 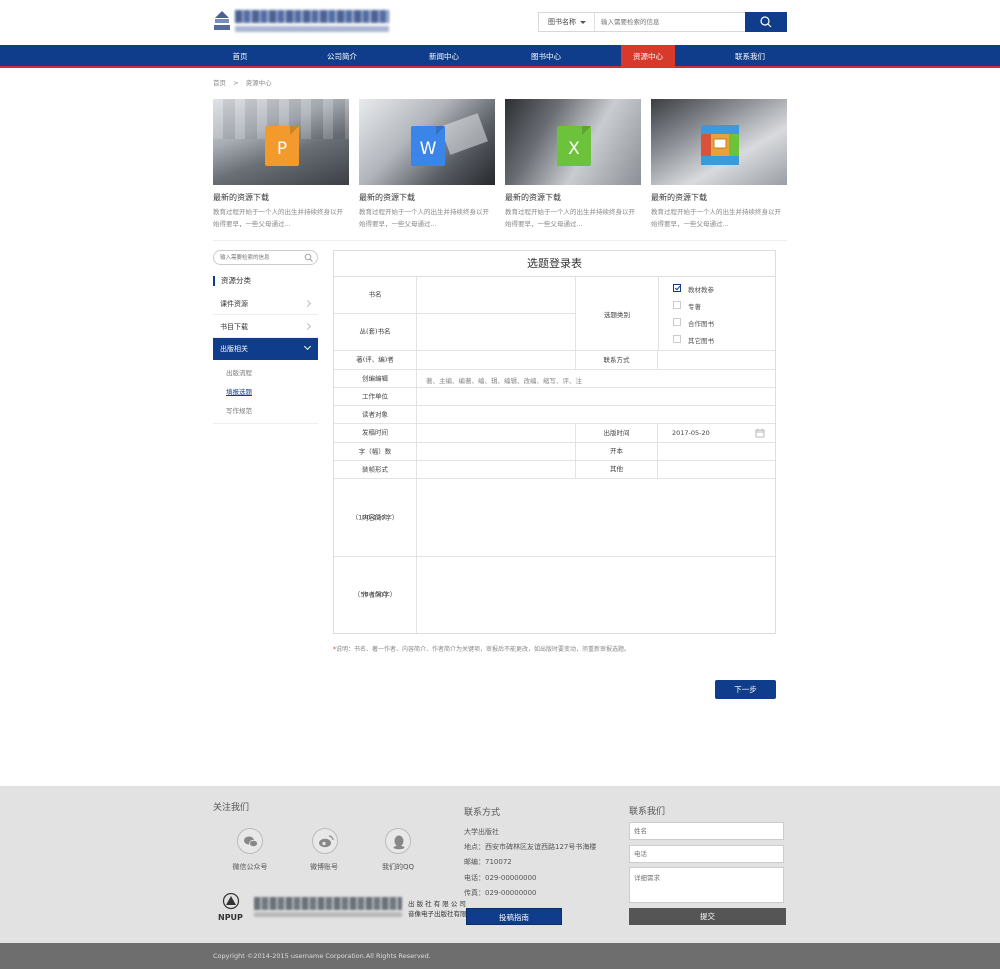 What do you see at coordinates (671, 22) in the screenshot?
I see `search-input` at bounding box center [671, 22].